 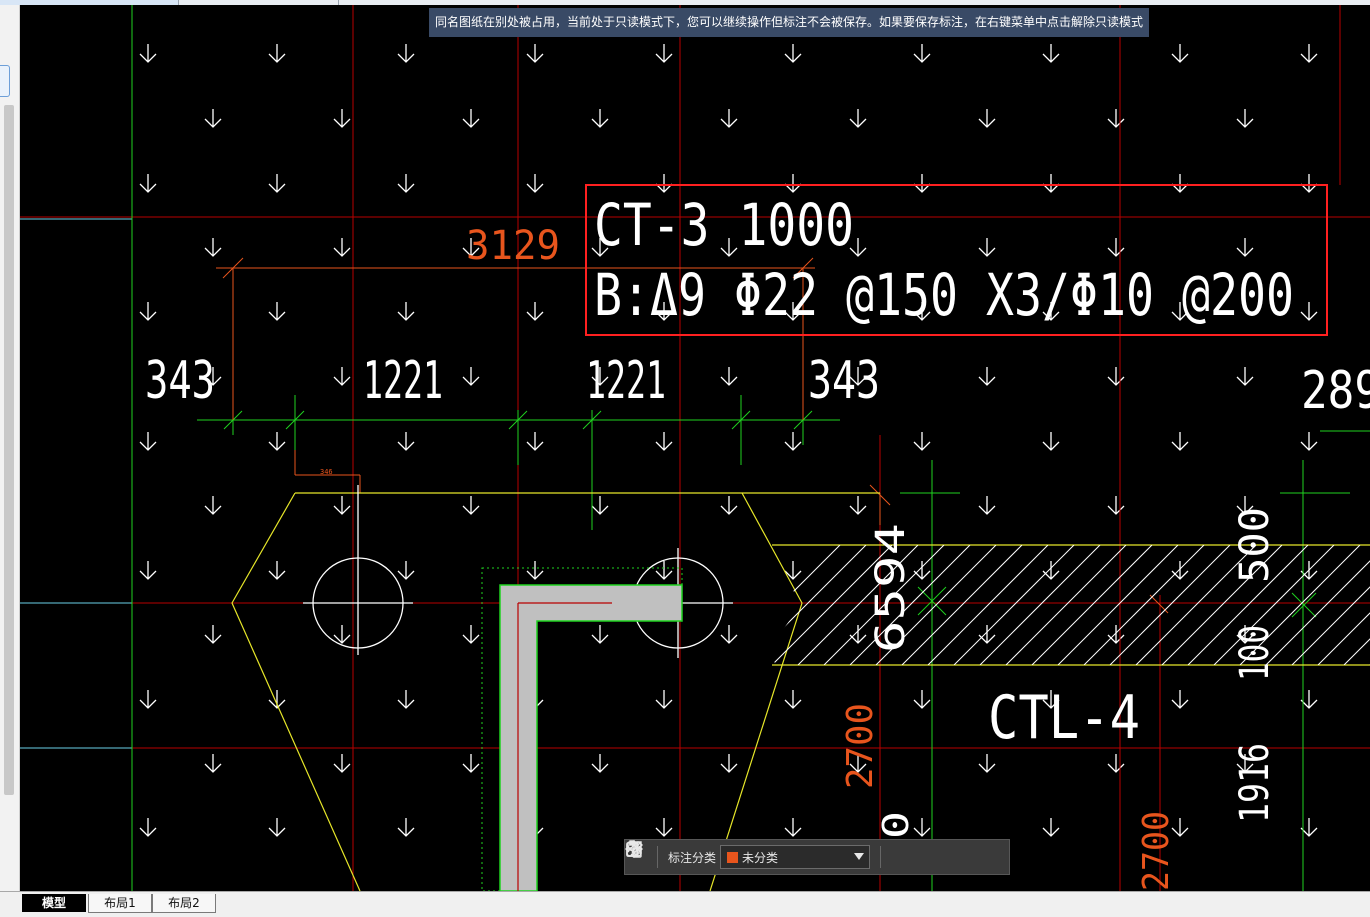 I want to click on copy-icon, so click(x=797, y=856).